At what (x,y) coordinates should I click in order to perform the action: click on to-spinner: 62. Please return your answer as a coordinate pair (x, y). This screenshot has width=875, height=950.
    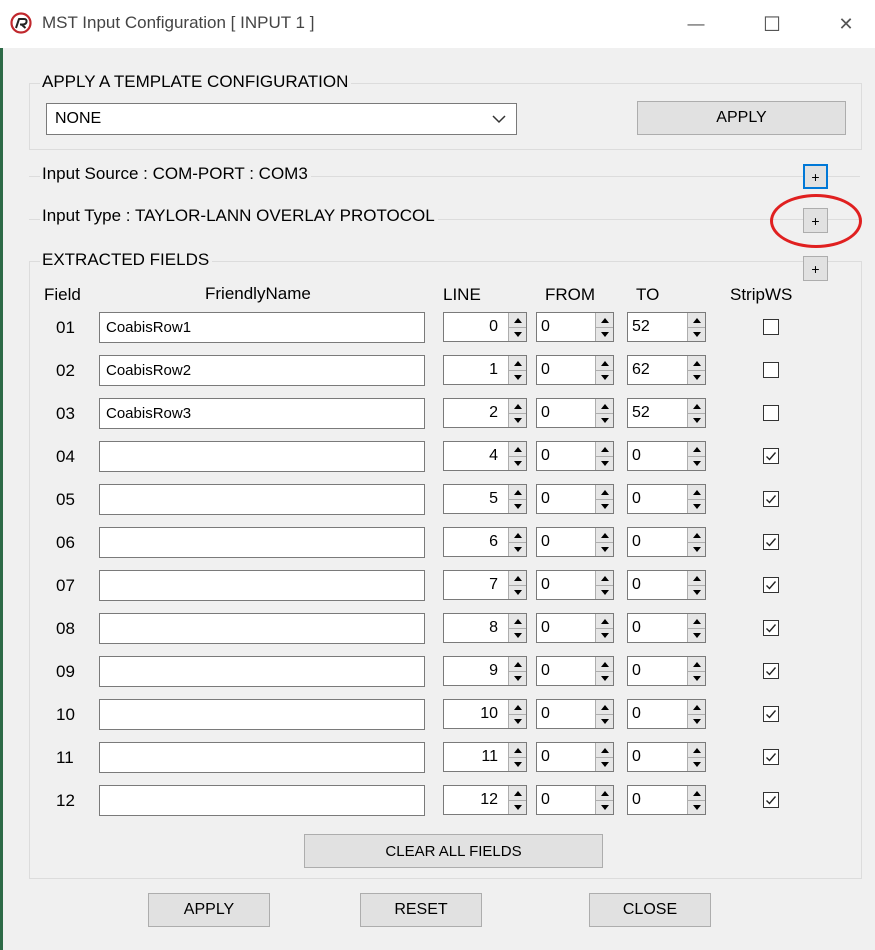
    Looking at the image, I should click on (666, 370).